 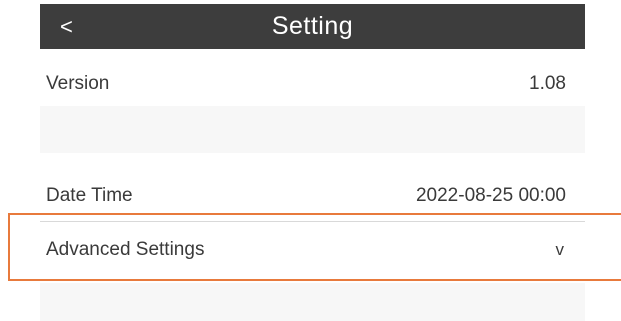 I want to click on page-title: Setting, so click(x=312, y=26).